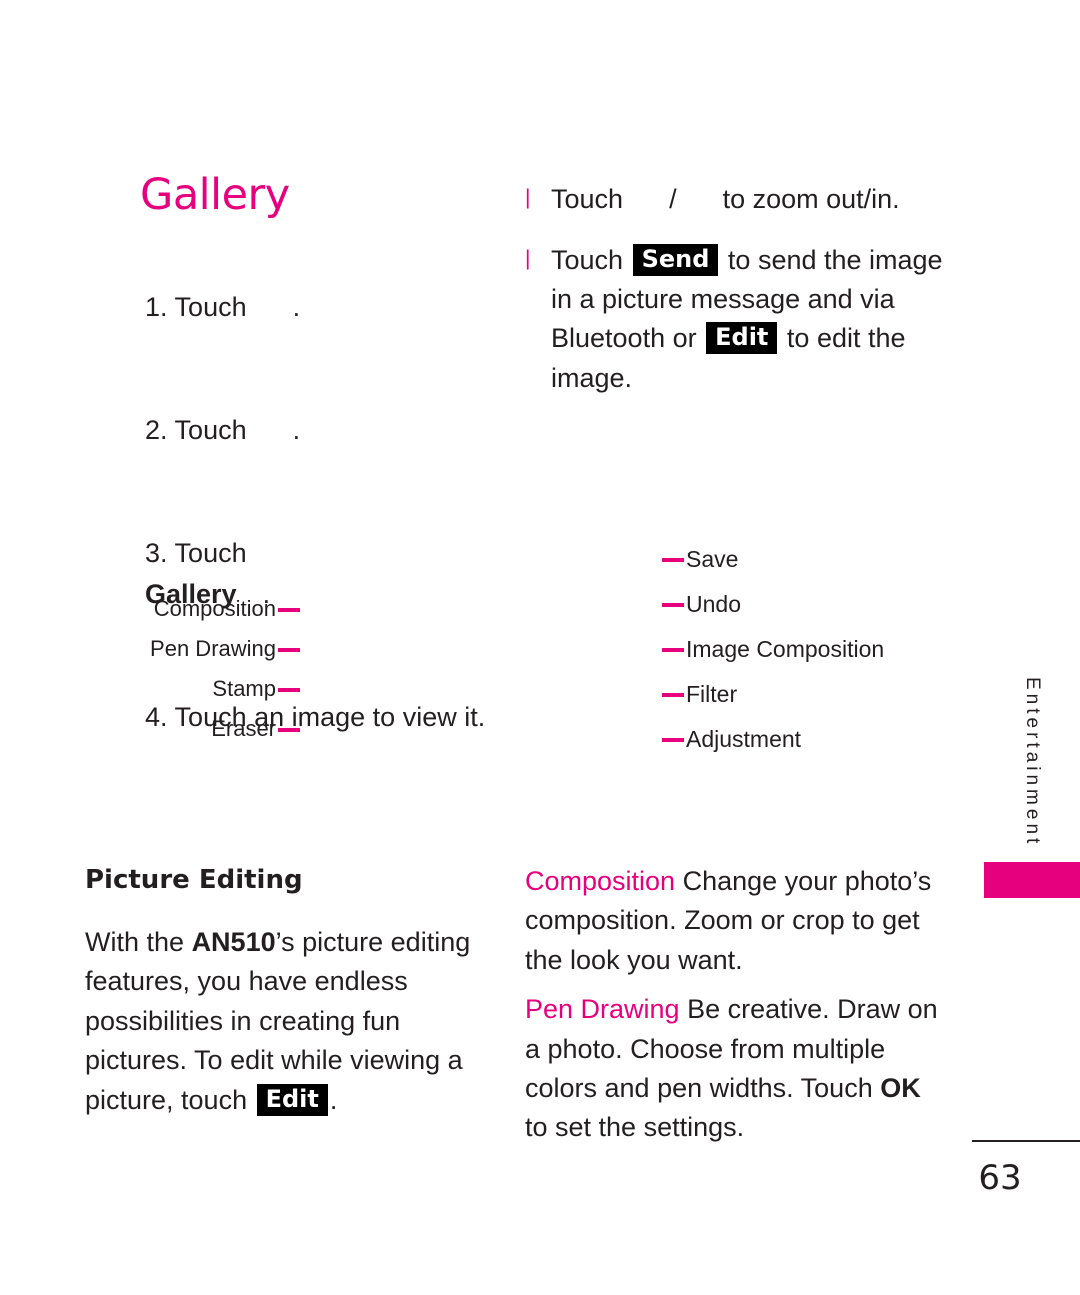  I want to click on picture-editing-body-end: ., so click(333, 1099).